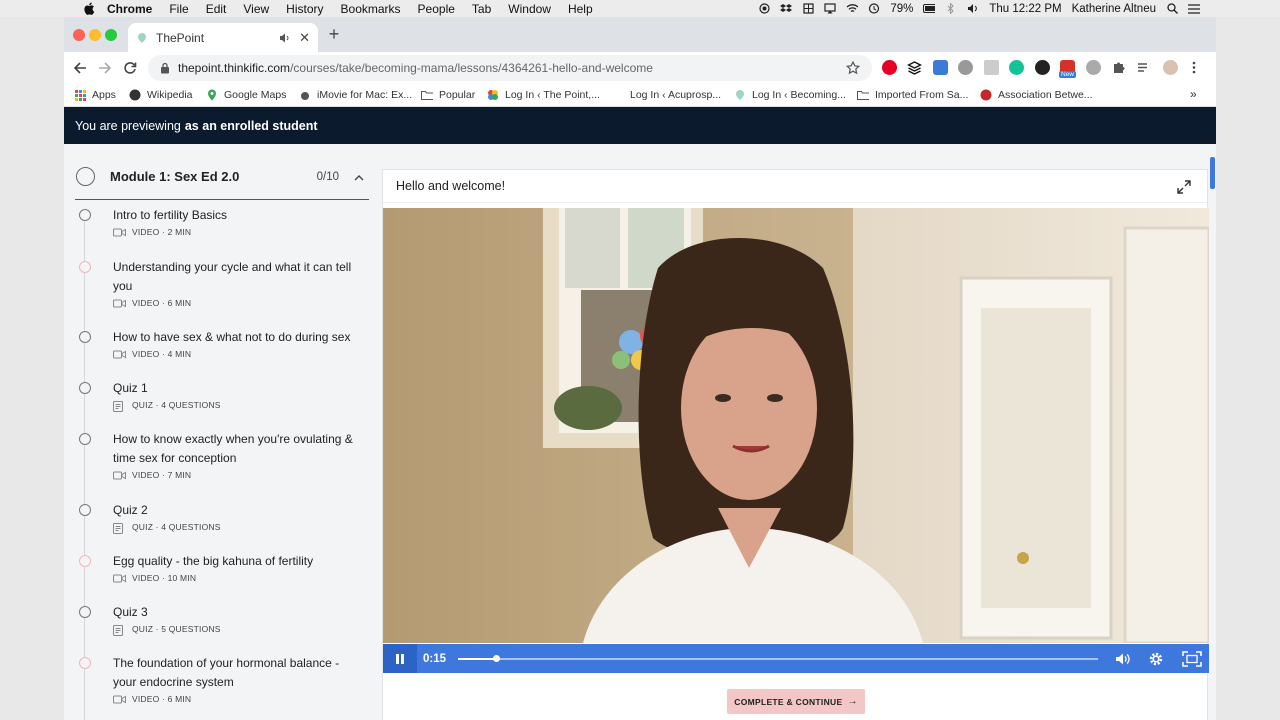 This screenshot has width=1280, height=720. I want to click on complete-and-continue-button: COMPLETE & CONTINUE →, so click(796, 701).